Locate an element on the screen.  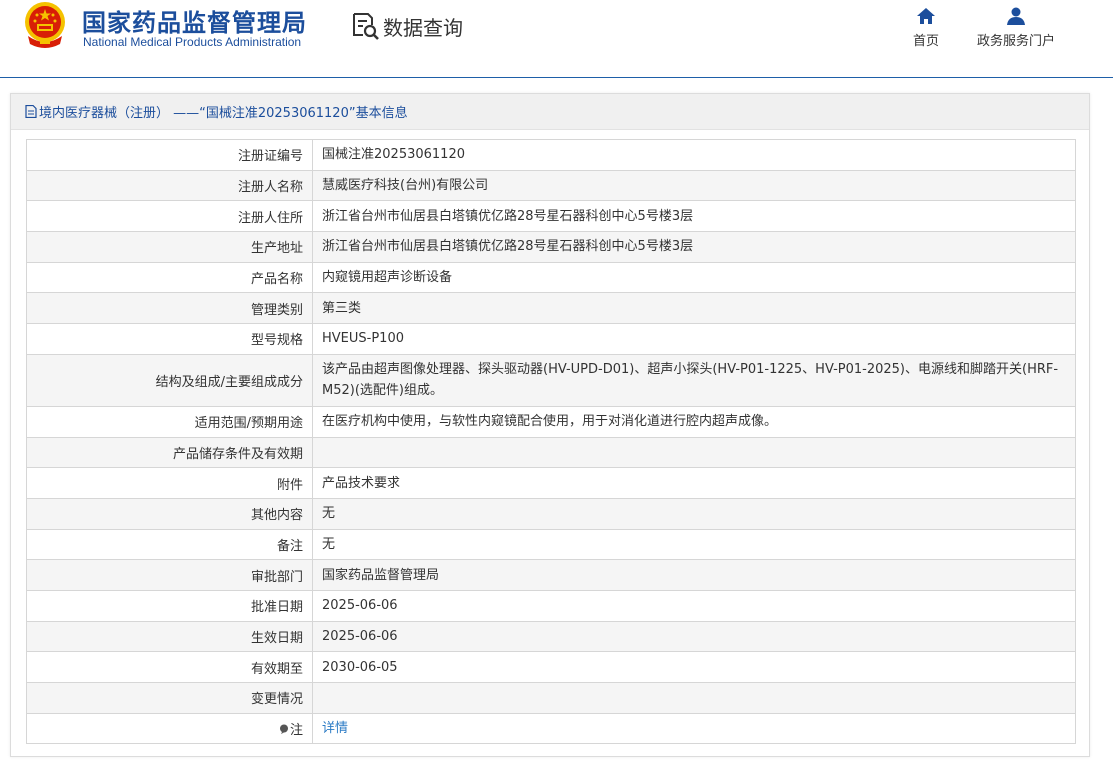
row-key: 结构及组成/主要组成成分 is located at coordinates (169, 380).